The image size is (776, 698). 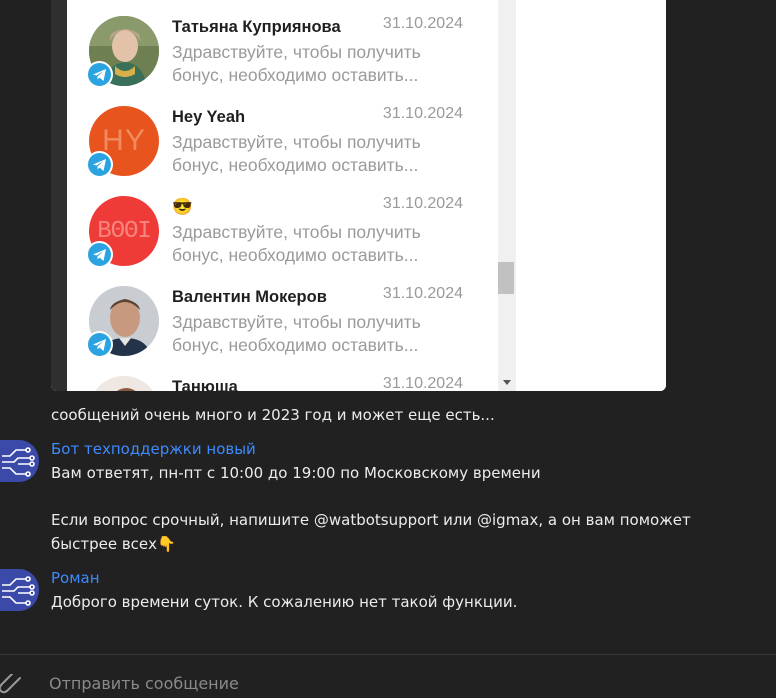 What do you see at coordinates (591, 195) in the screenshot?
I see `screenshot-empty-area` at bounding box center [591, 195].